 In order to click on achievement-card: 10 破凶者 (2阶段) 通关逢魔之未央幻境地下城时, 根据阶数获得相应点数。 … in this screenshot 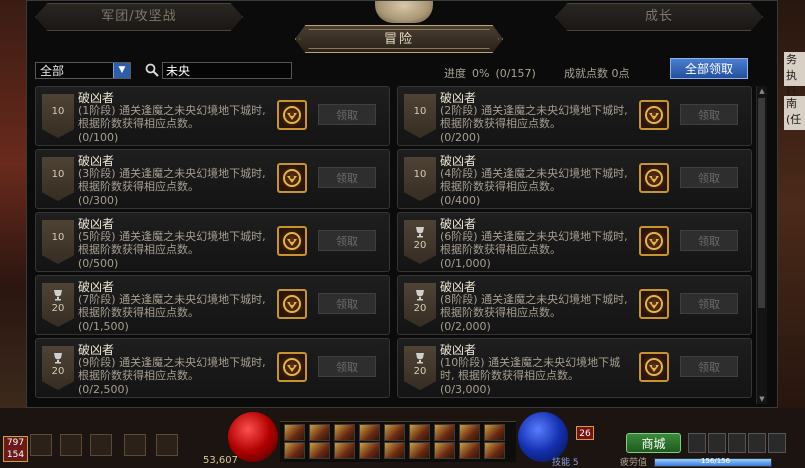, I will do `click(574, 116)`.